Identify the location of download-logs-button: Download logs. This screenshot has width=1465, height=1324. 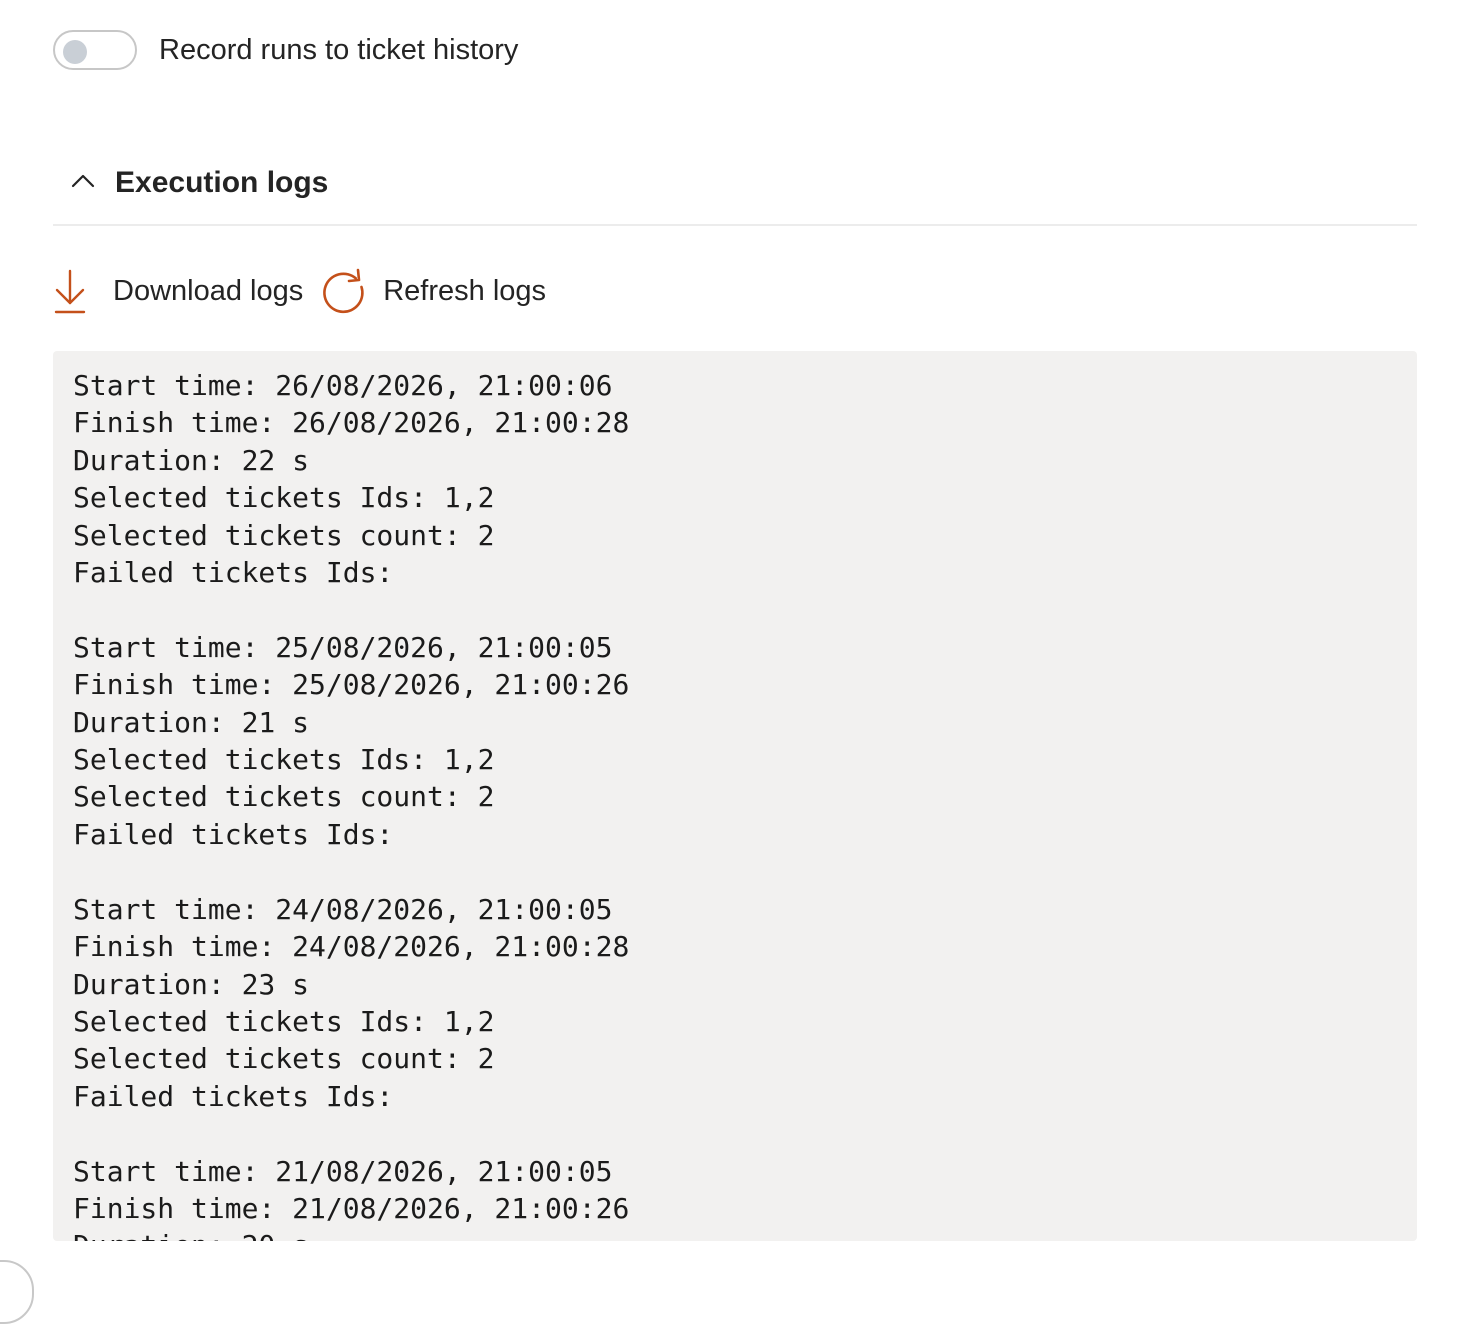
(178, 291).